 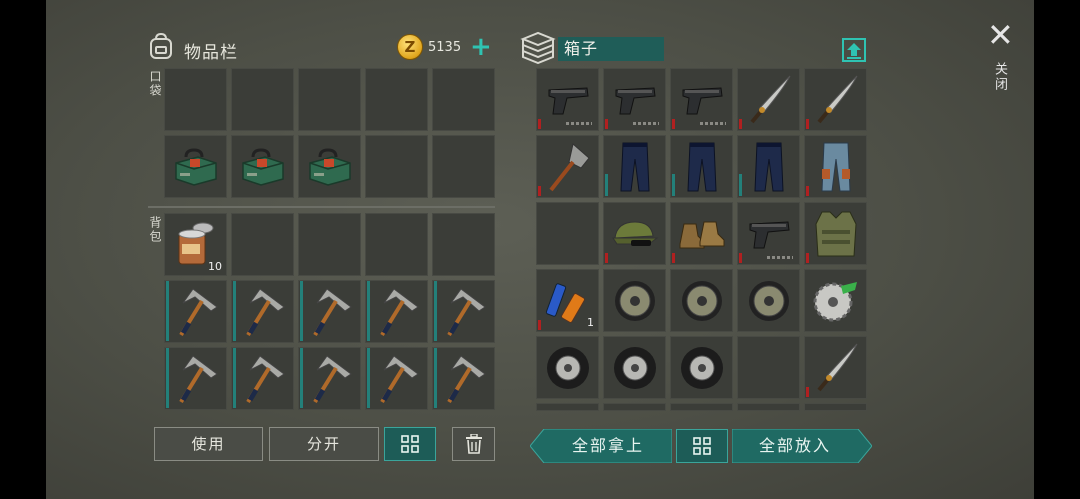 I want to click on inventory-slot-shovel, so click(x=567, y=166).